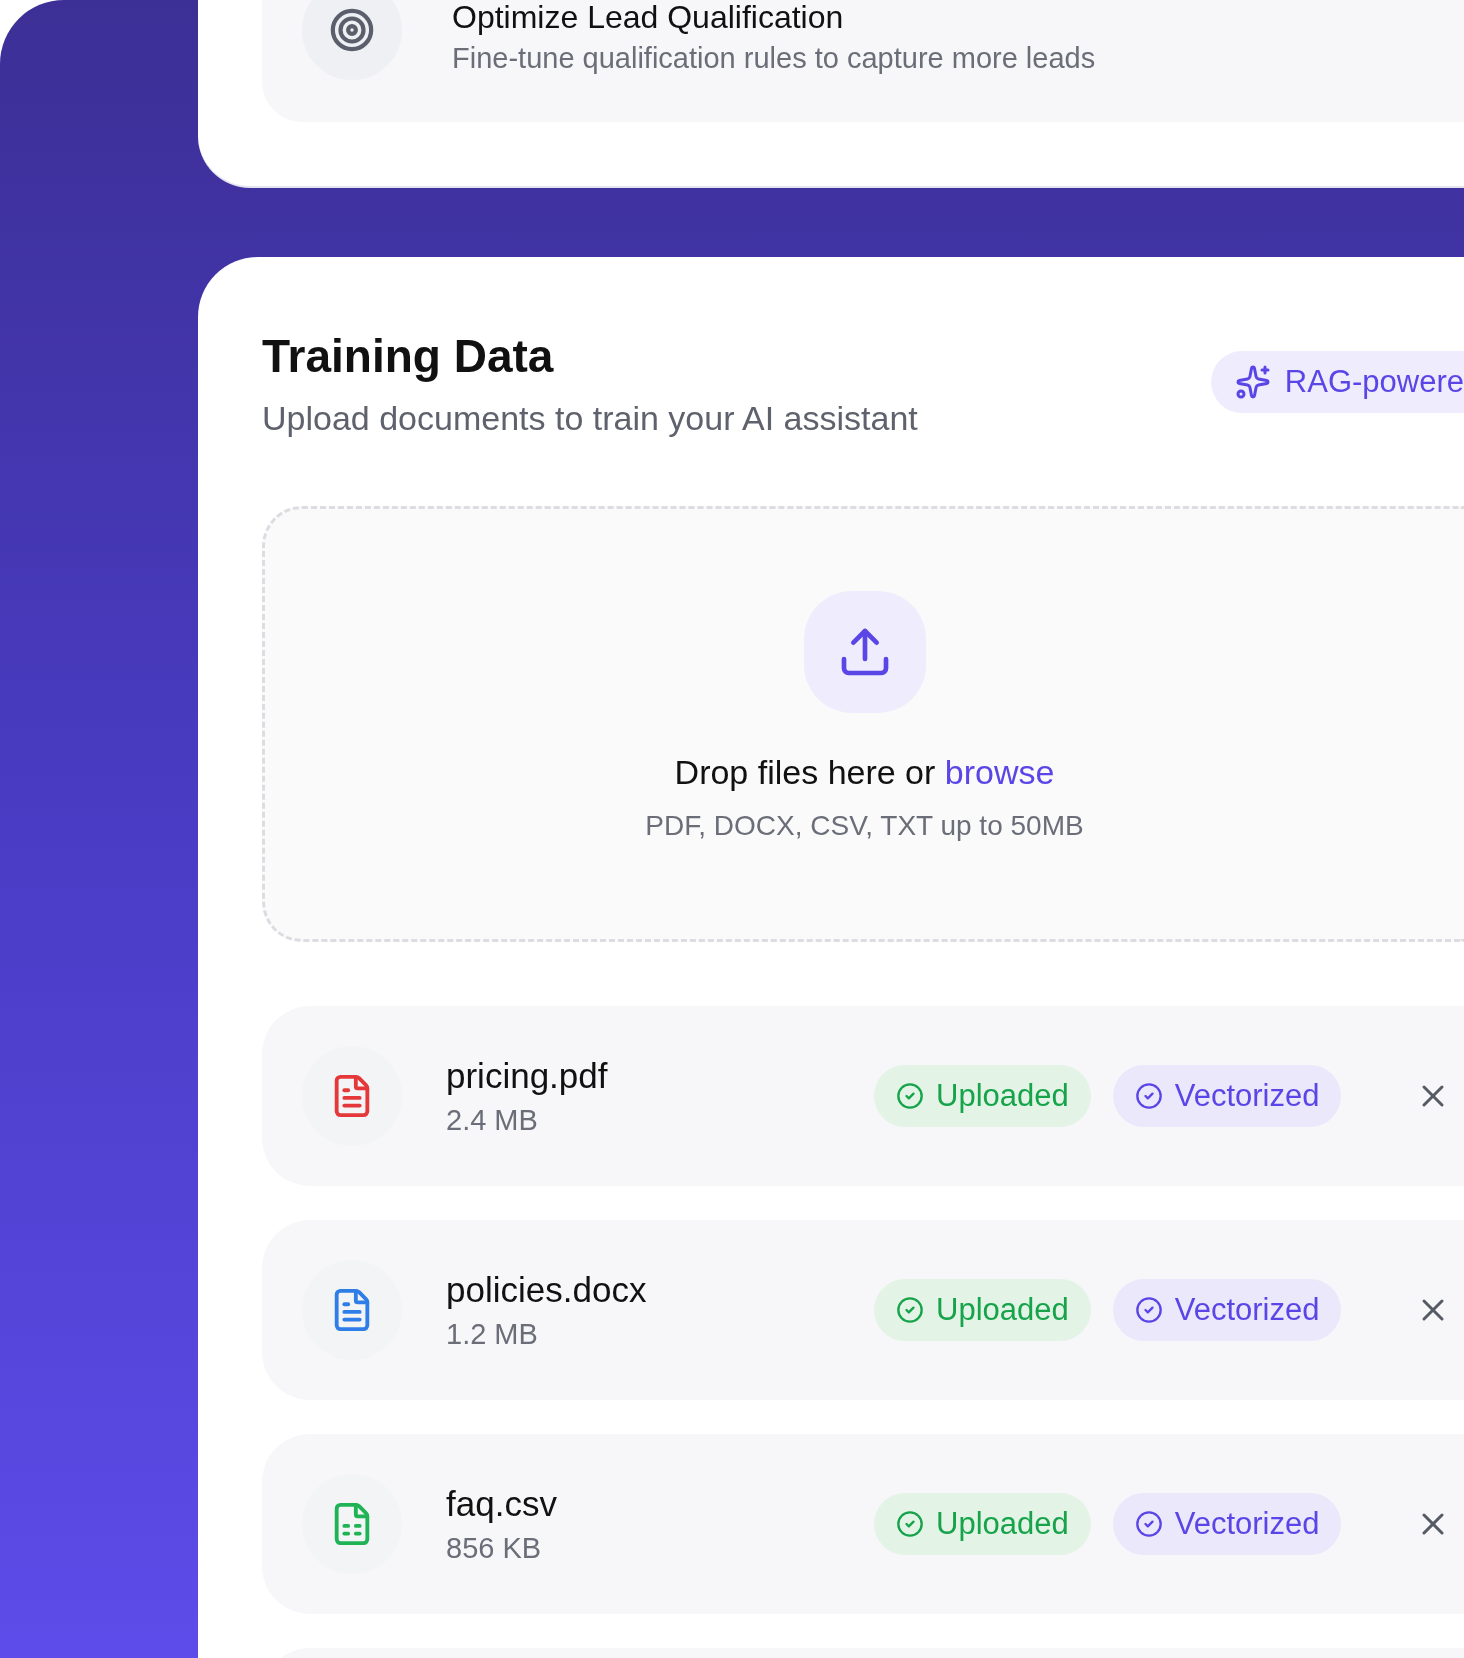 This screenshot has width=1464, height=1658. Describe the element at coordinates (494, 1548) in the screenshot. I see `file-size: 856 KB` at that location.